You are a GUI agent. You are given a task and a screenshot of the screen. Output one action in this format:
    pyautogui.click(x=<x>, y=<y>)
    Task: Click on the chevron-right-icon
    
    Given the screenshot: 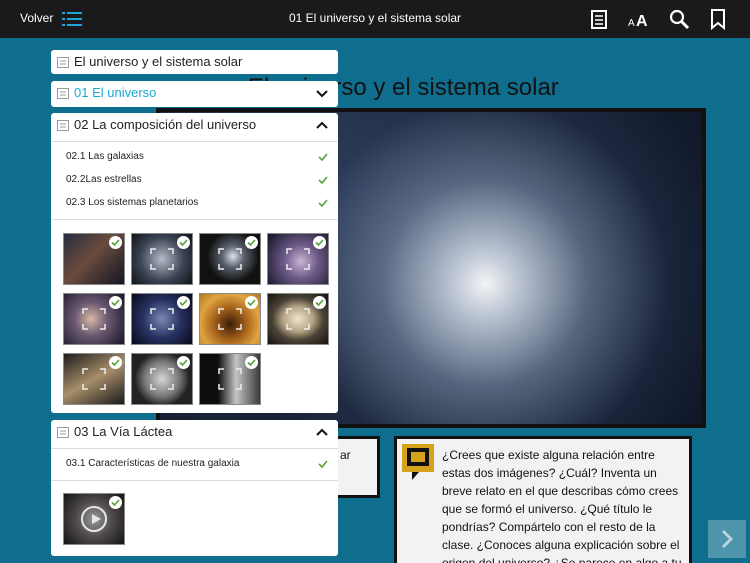 What is the action you would take?
    pyautogui.click(x=727, y=539)
    